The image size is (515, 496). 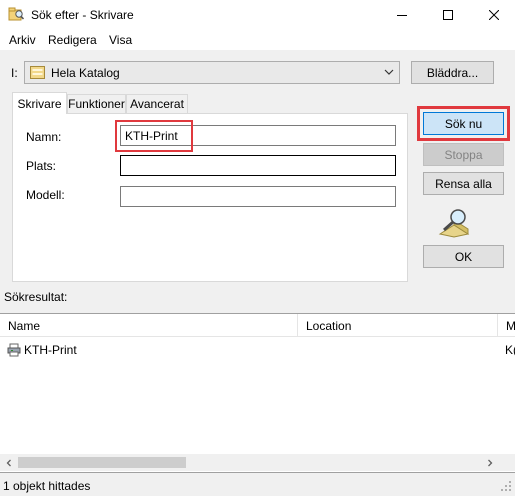 I want to click on maximize-icon, so click(x=448, y=15).